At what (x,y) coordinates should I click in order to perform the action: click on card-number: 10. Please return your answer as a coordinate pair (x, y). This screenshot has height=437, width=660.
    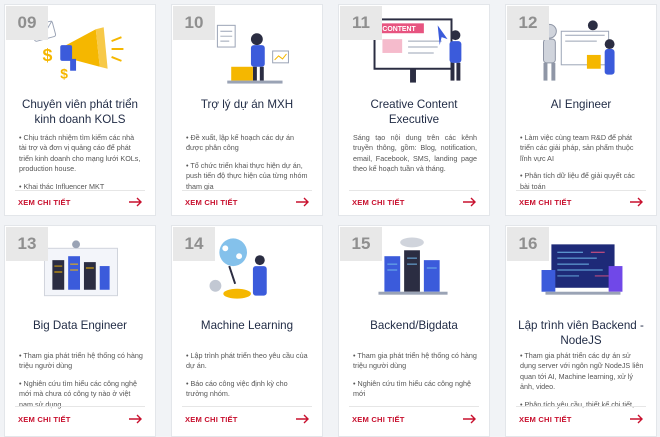
    Looking at the image, I should click on (194, 23).